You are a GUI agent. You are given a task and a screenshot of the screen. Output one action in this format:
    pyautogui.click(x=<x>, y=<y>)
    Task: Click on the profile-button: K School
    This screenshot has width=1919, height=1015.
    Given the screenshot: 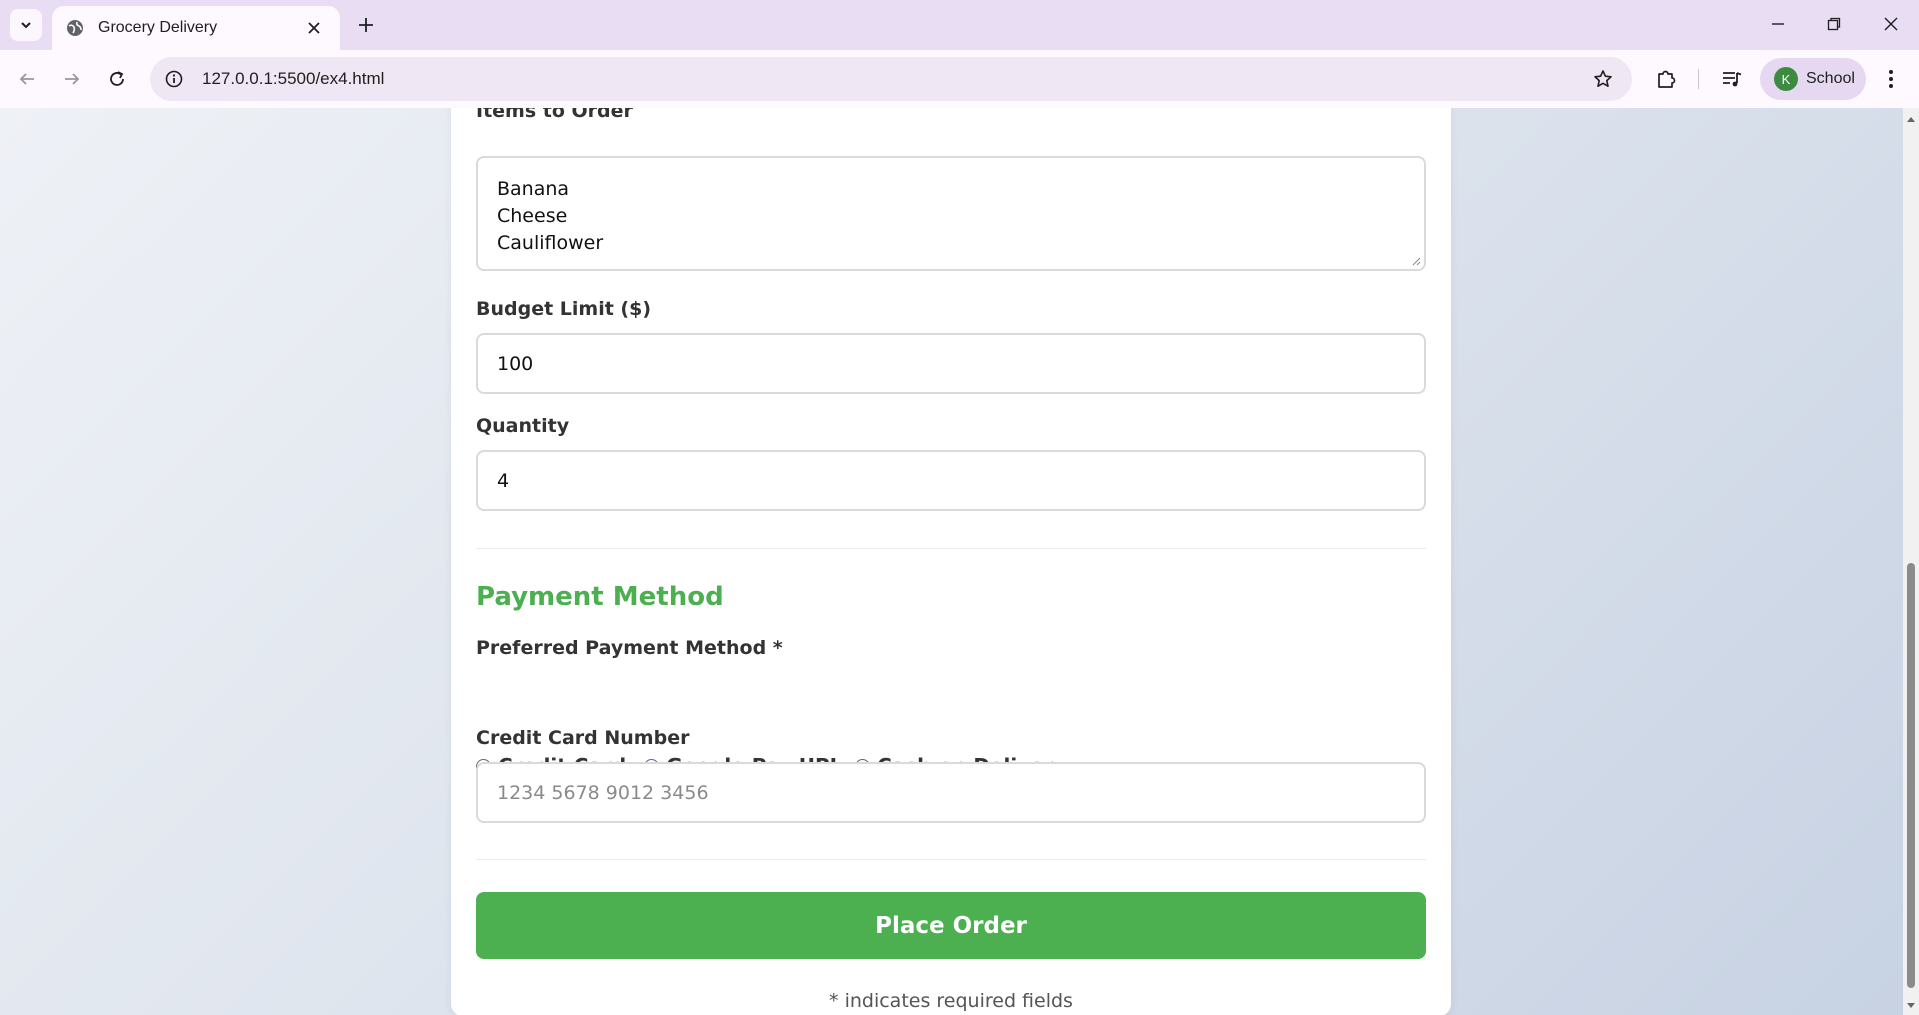 What is the action you would take?
    pyautogui.click(x=1813, y=79)
    